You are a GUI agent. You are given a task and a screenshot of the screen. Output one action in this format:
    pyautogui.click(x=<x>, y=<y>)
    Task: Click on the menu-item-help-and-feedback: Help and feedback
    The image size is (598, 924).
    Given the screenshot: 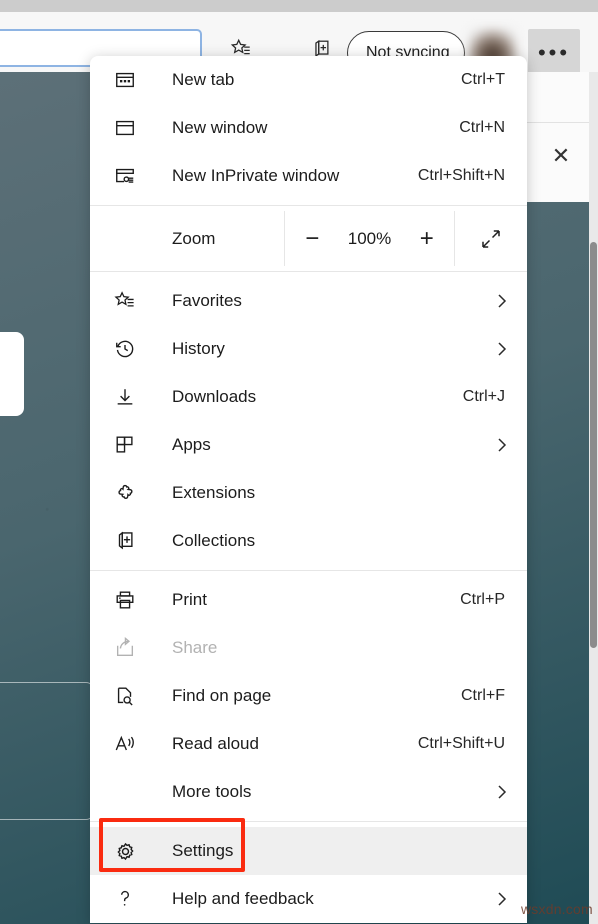 What is the action you would take?
    pyautogui.click(x=308, y=899)
    